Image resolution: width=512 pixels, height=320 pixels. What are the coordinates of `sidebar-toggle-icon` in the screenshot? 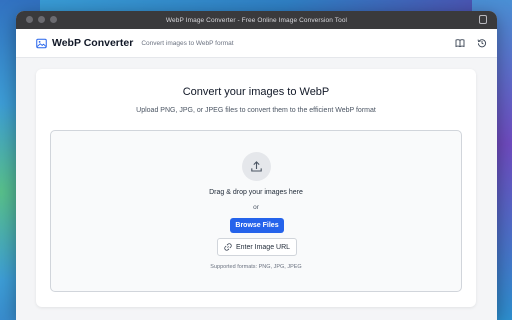 It's located at (483, 19).